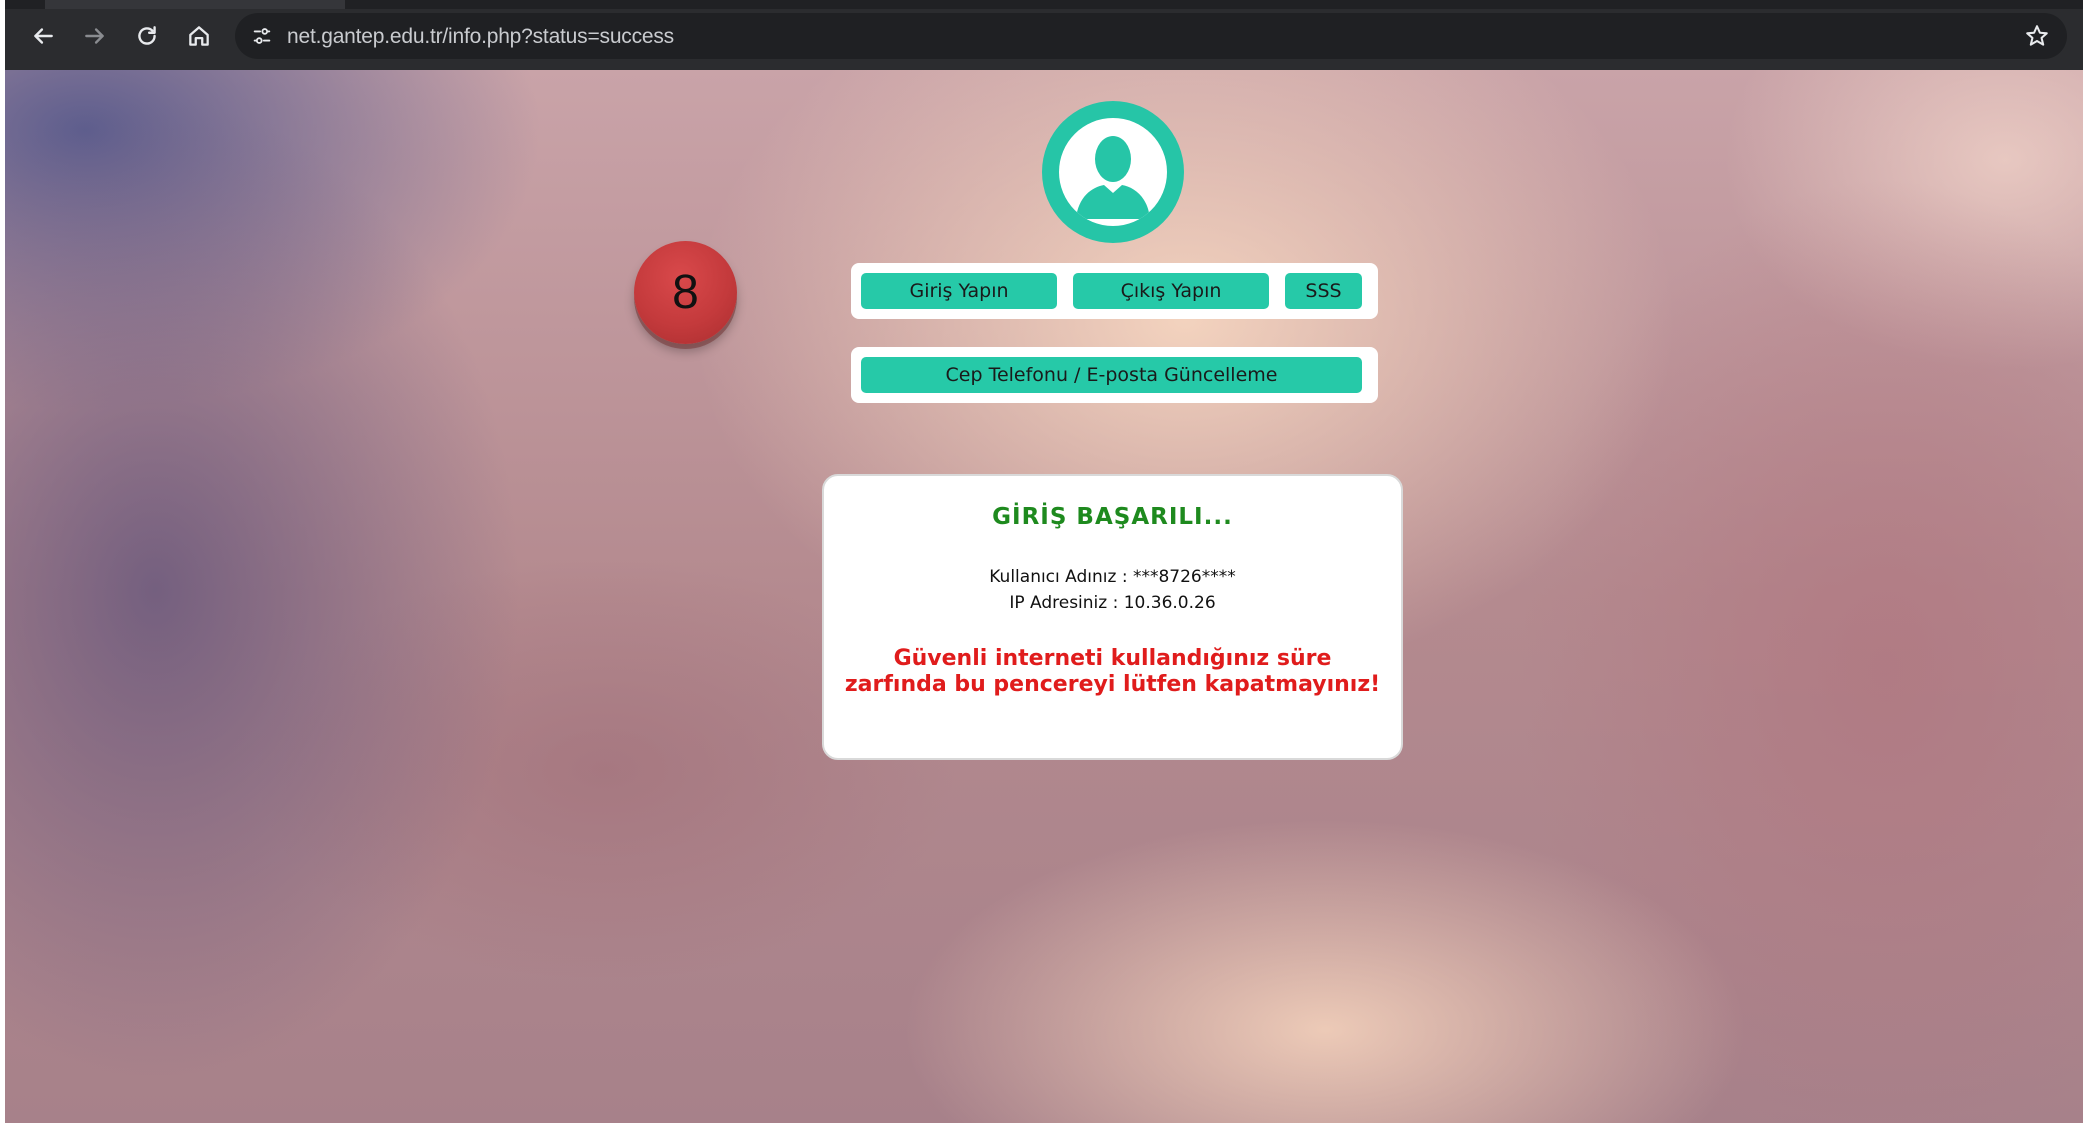 The image size is (2085, 1123). What do you see at coordinates (959, 291) in the screenshot?
I see `login-button: Giriş Yapın` at bounding box center [959, 291].